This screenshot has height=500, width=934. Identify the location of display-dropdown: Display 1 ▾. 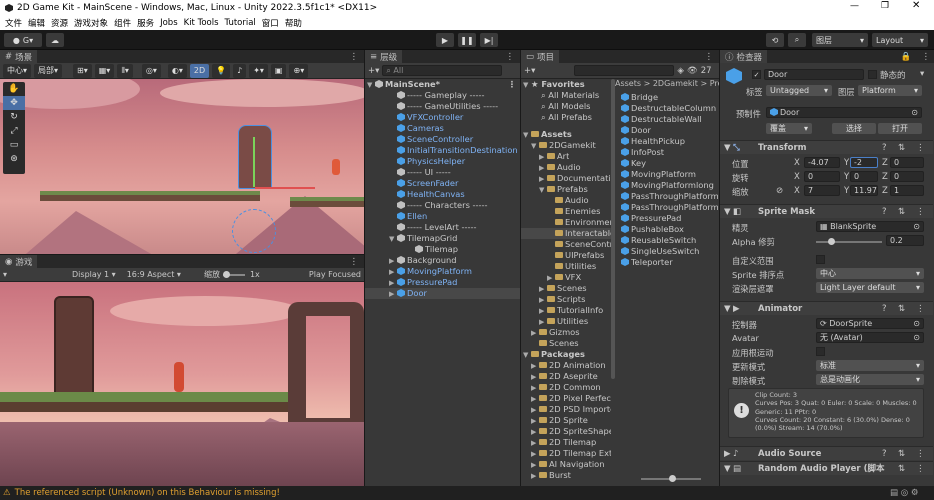
(94, 274).